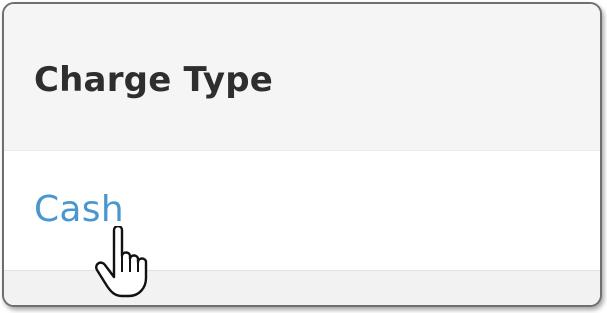 The height and width of the screenshot is (313, 607). Describe the element at coordinates (154, 80) in the screenshot. I see `column-header-charge-type: Charge Type` at that location.